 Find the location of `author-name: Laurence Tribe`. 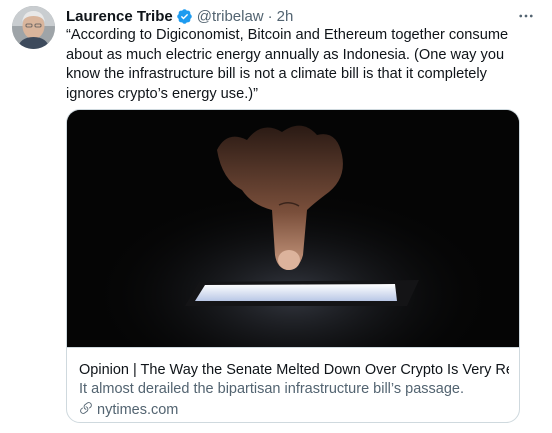

author-name: Laurence Tribe is located at coordinates (119, 16).